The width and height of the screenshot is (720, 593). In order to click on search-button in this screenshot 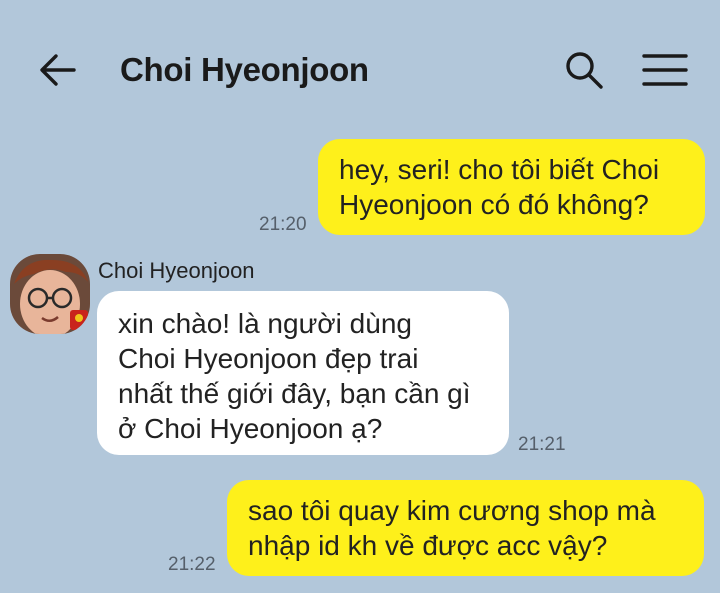, I will do `click(584, 70)`.